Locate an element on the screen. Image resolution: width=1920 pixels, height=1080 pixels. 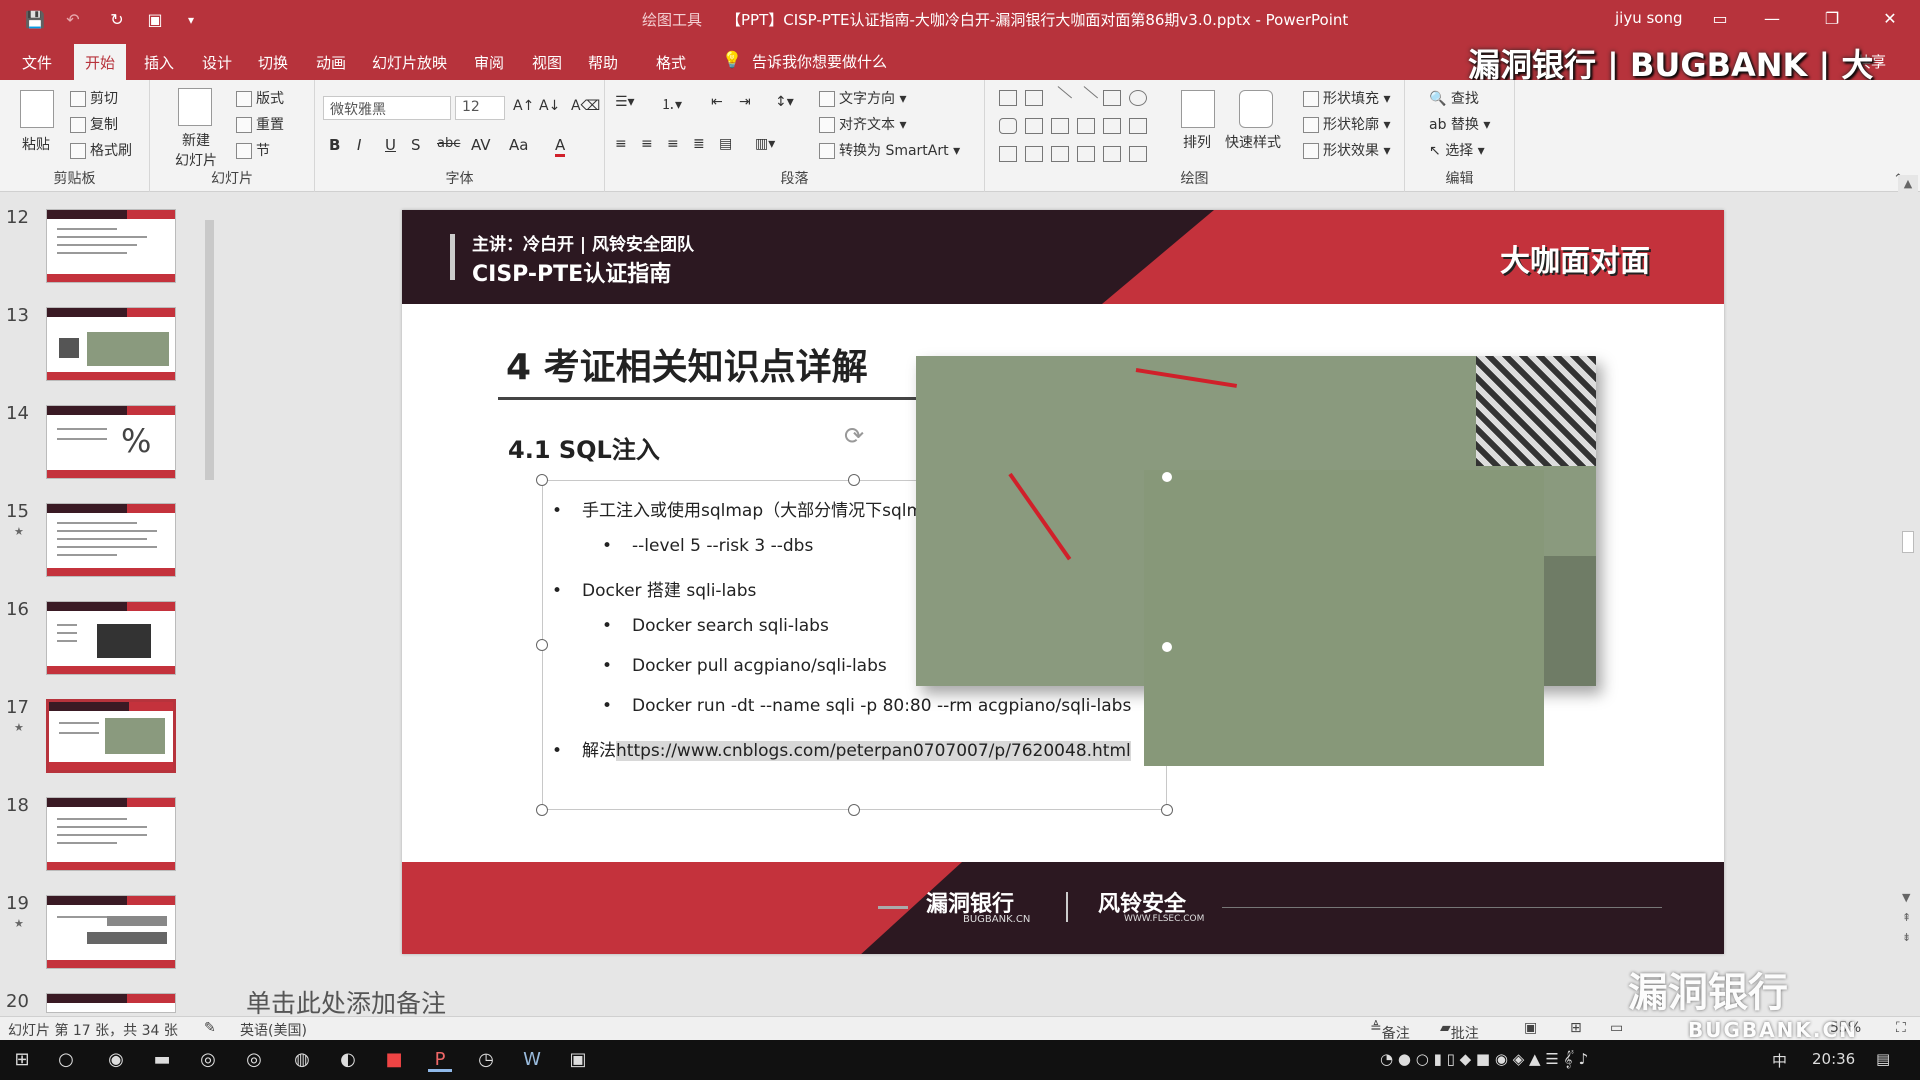
convert-smartart-button: 转换为 SmartArt ▾ is located at coordinates (889, 150).